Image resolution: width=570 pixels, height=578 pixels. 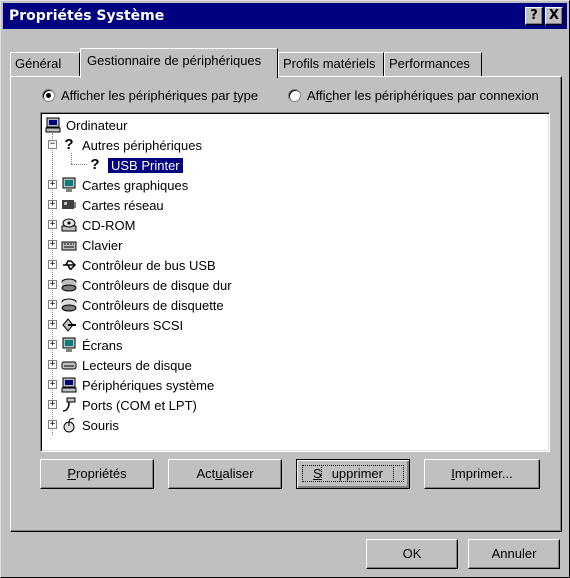 What do you see at coordinates (412, 554) in the screenshot?
I see `ok-button: OK` at bounding box center [412, 554].